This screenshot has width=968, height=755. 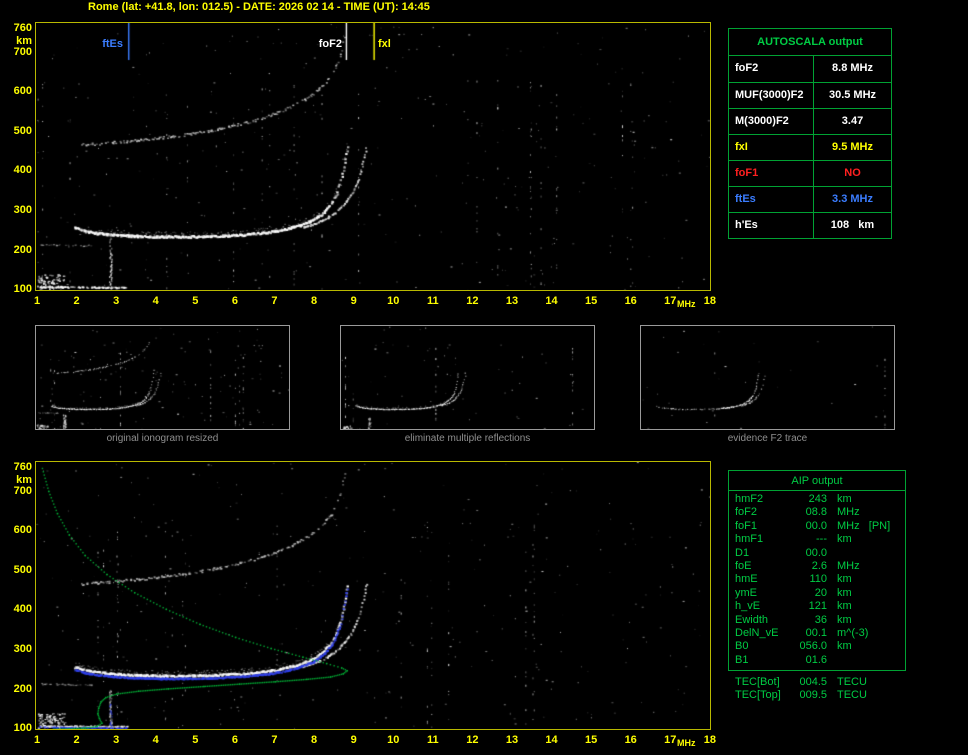 I want to click on aip-param-label: foF2, so click(x=746, y=512).